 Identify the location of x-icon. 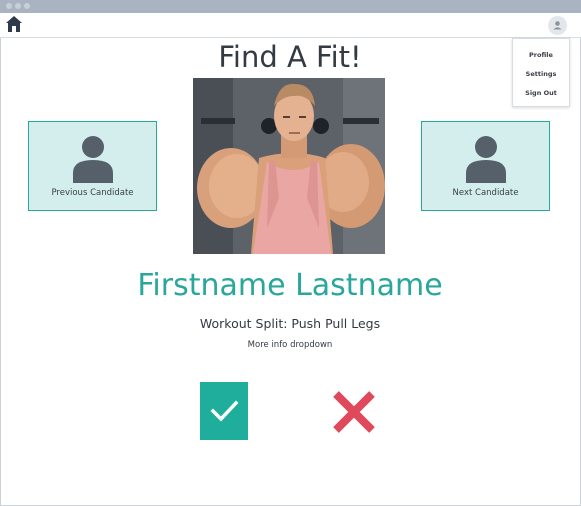
(354, 412).